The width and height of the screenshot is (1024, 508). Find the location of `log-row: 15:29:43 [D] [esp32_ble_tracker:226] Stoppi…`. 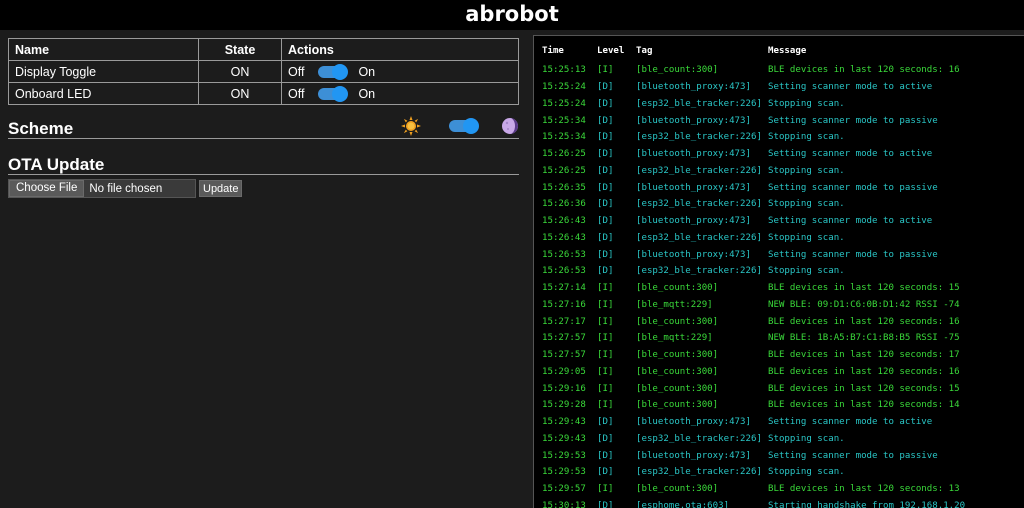

log-row: 15:29:43 [D] [esp32_ble_tracker:226] Stoppi… is located at coordinates (776, 439).